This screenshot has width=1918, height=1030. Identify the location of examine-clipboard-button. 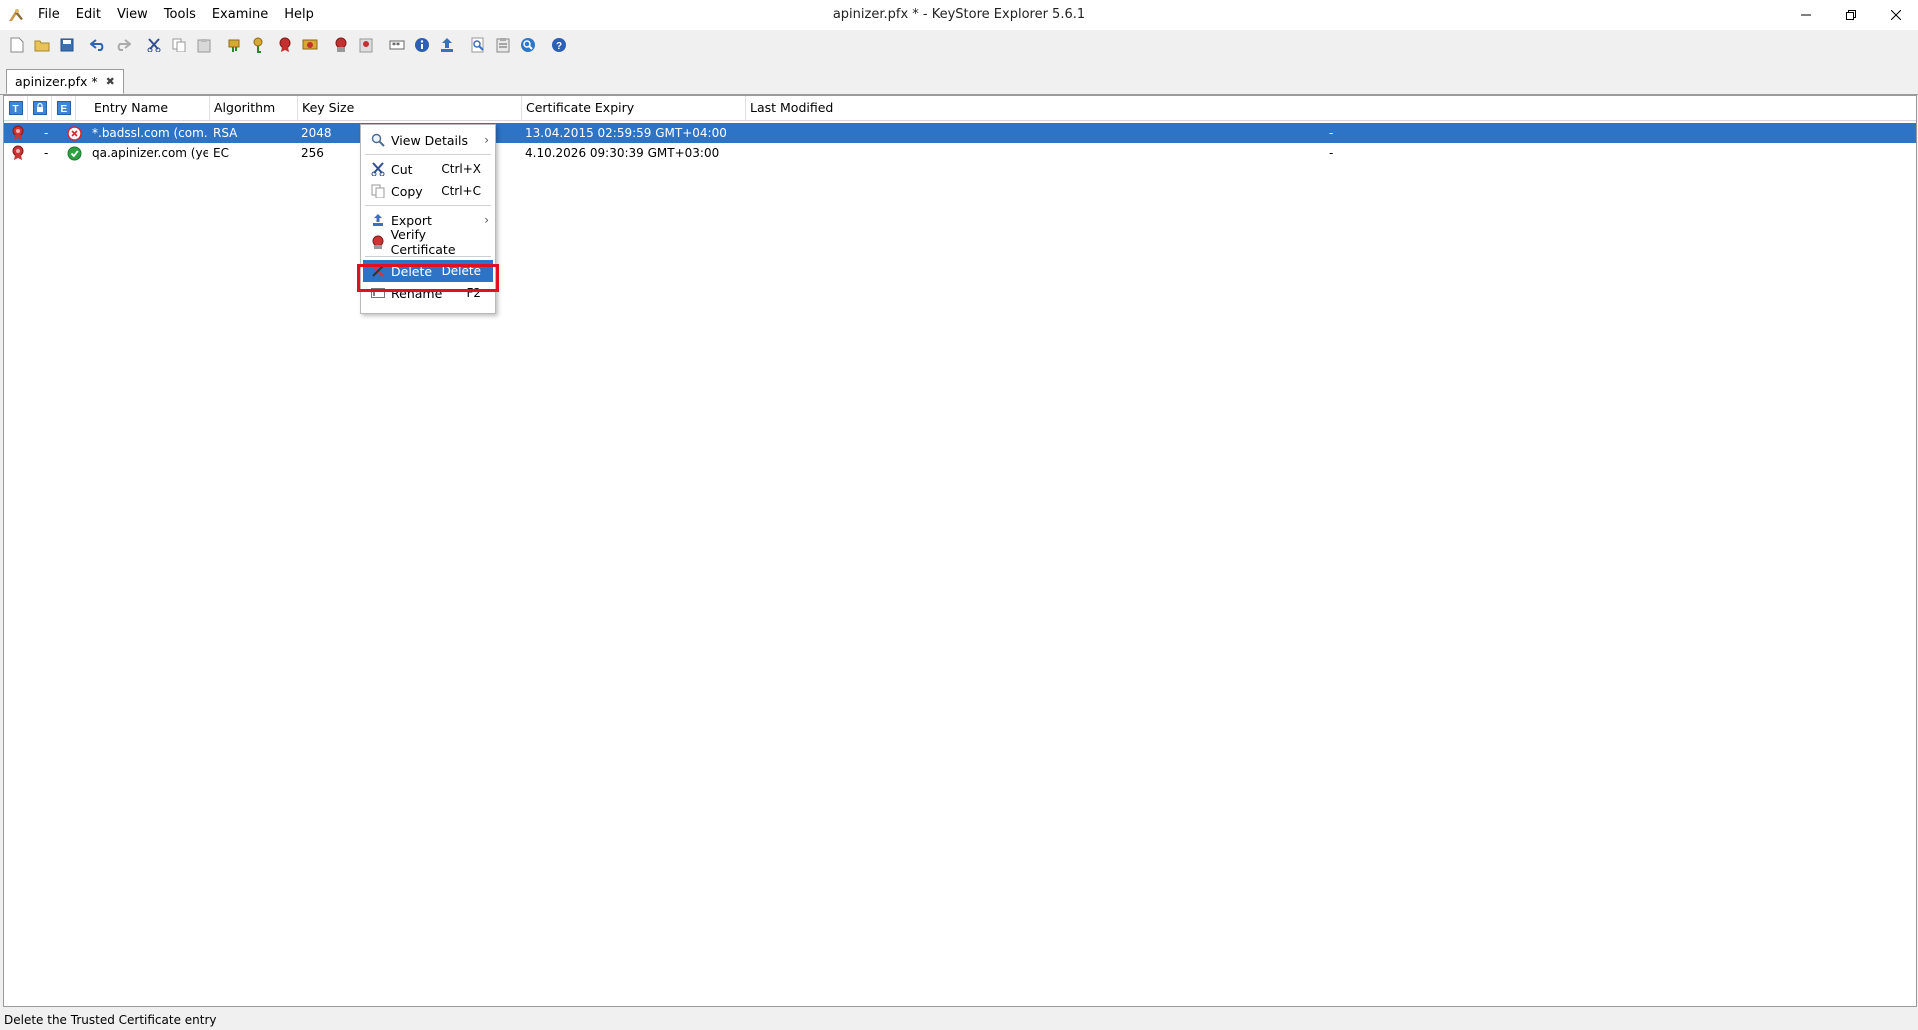
(366, 45).